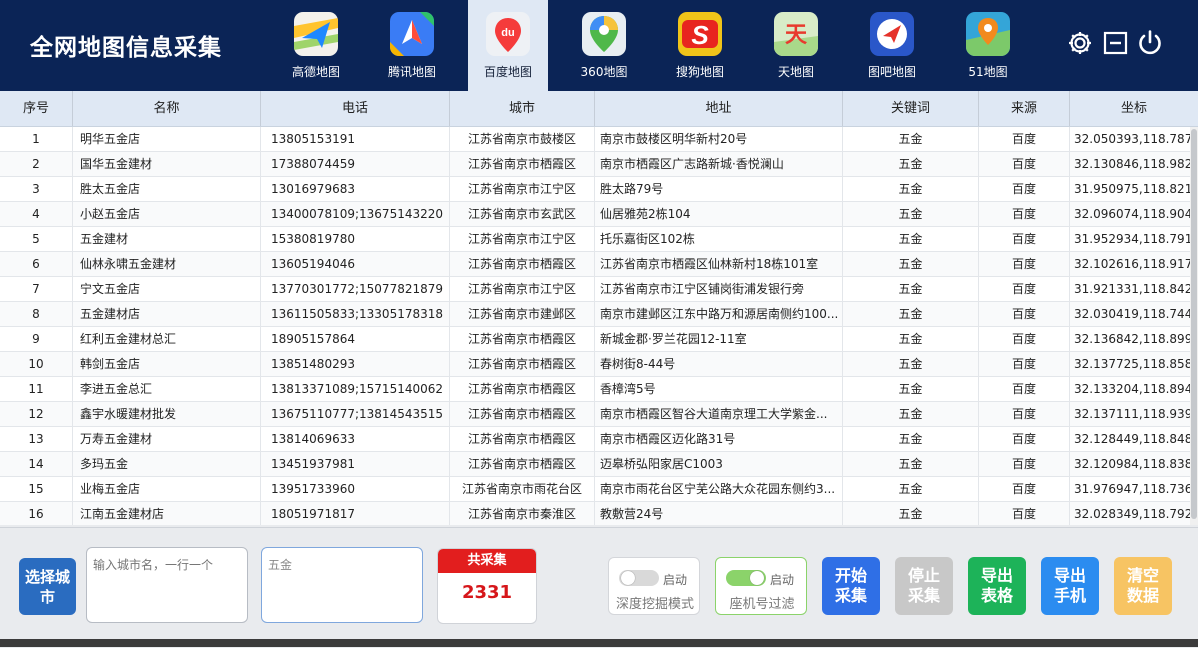 The height and width of the screenshot is (648, 1198). I want to click on tab-tuba-map: 图吧地图, so click(892, 45).